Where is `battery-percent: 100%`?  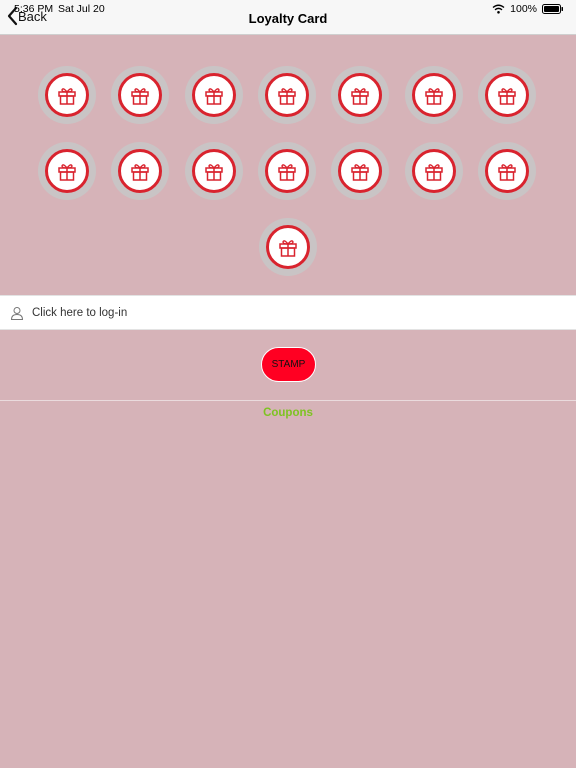 battery-percent: 100% is located at coordinates (523, 9).